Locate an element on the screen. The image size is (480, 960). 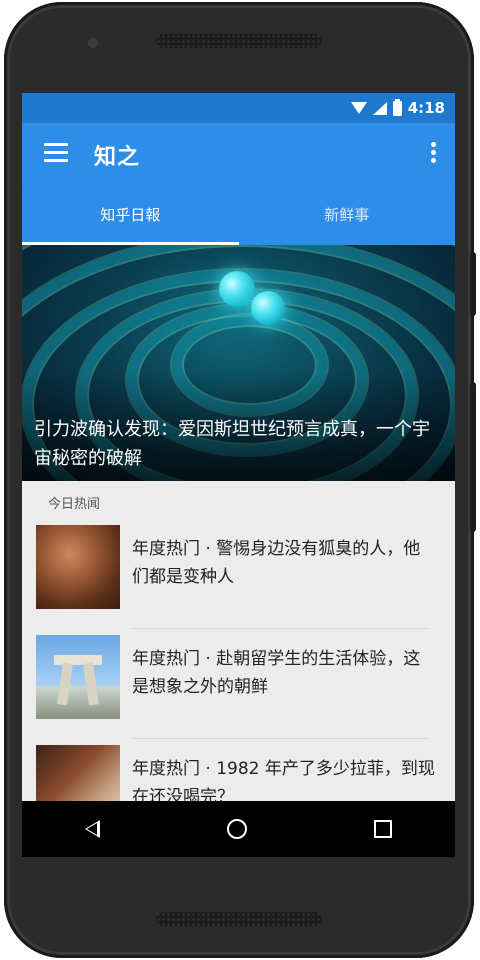
tab-label: 知乎日報 is located at coordinates (130, 215).